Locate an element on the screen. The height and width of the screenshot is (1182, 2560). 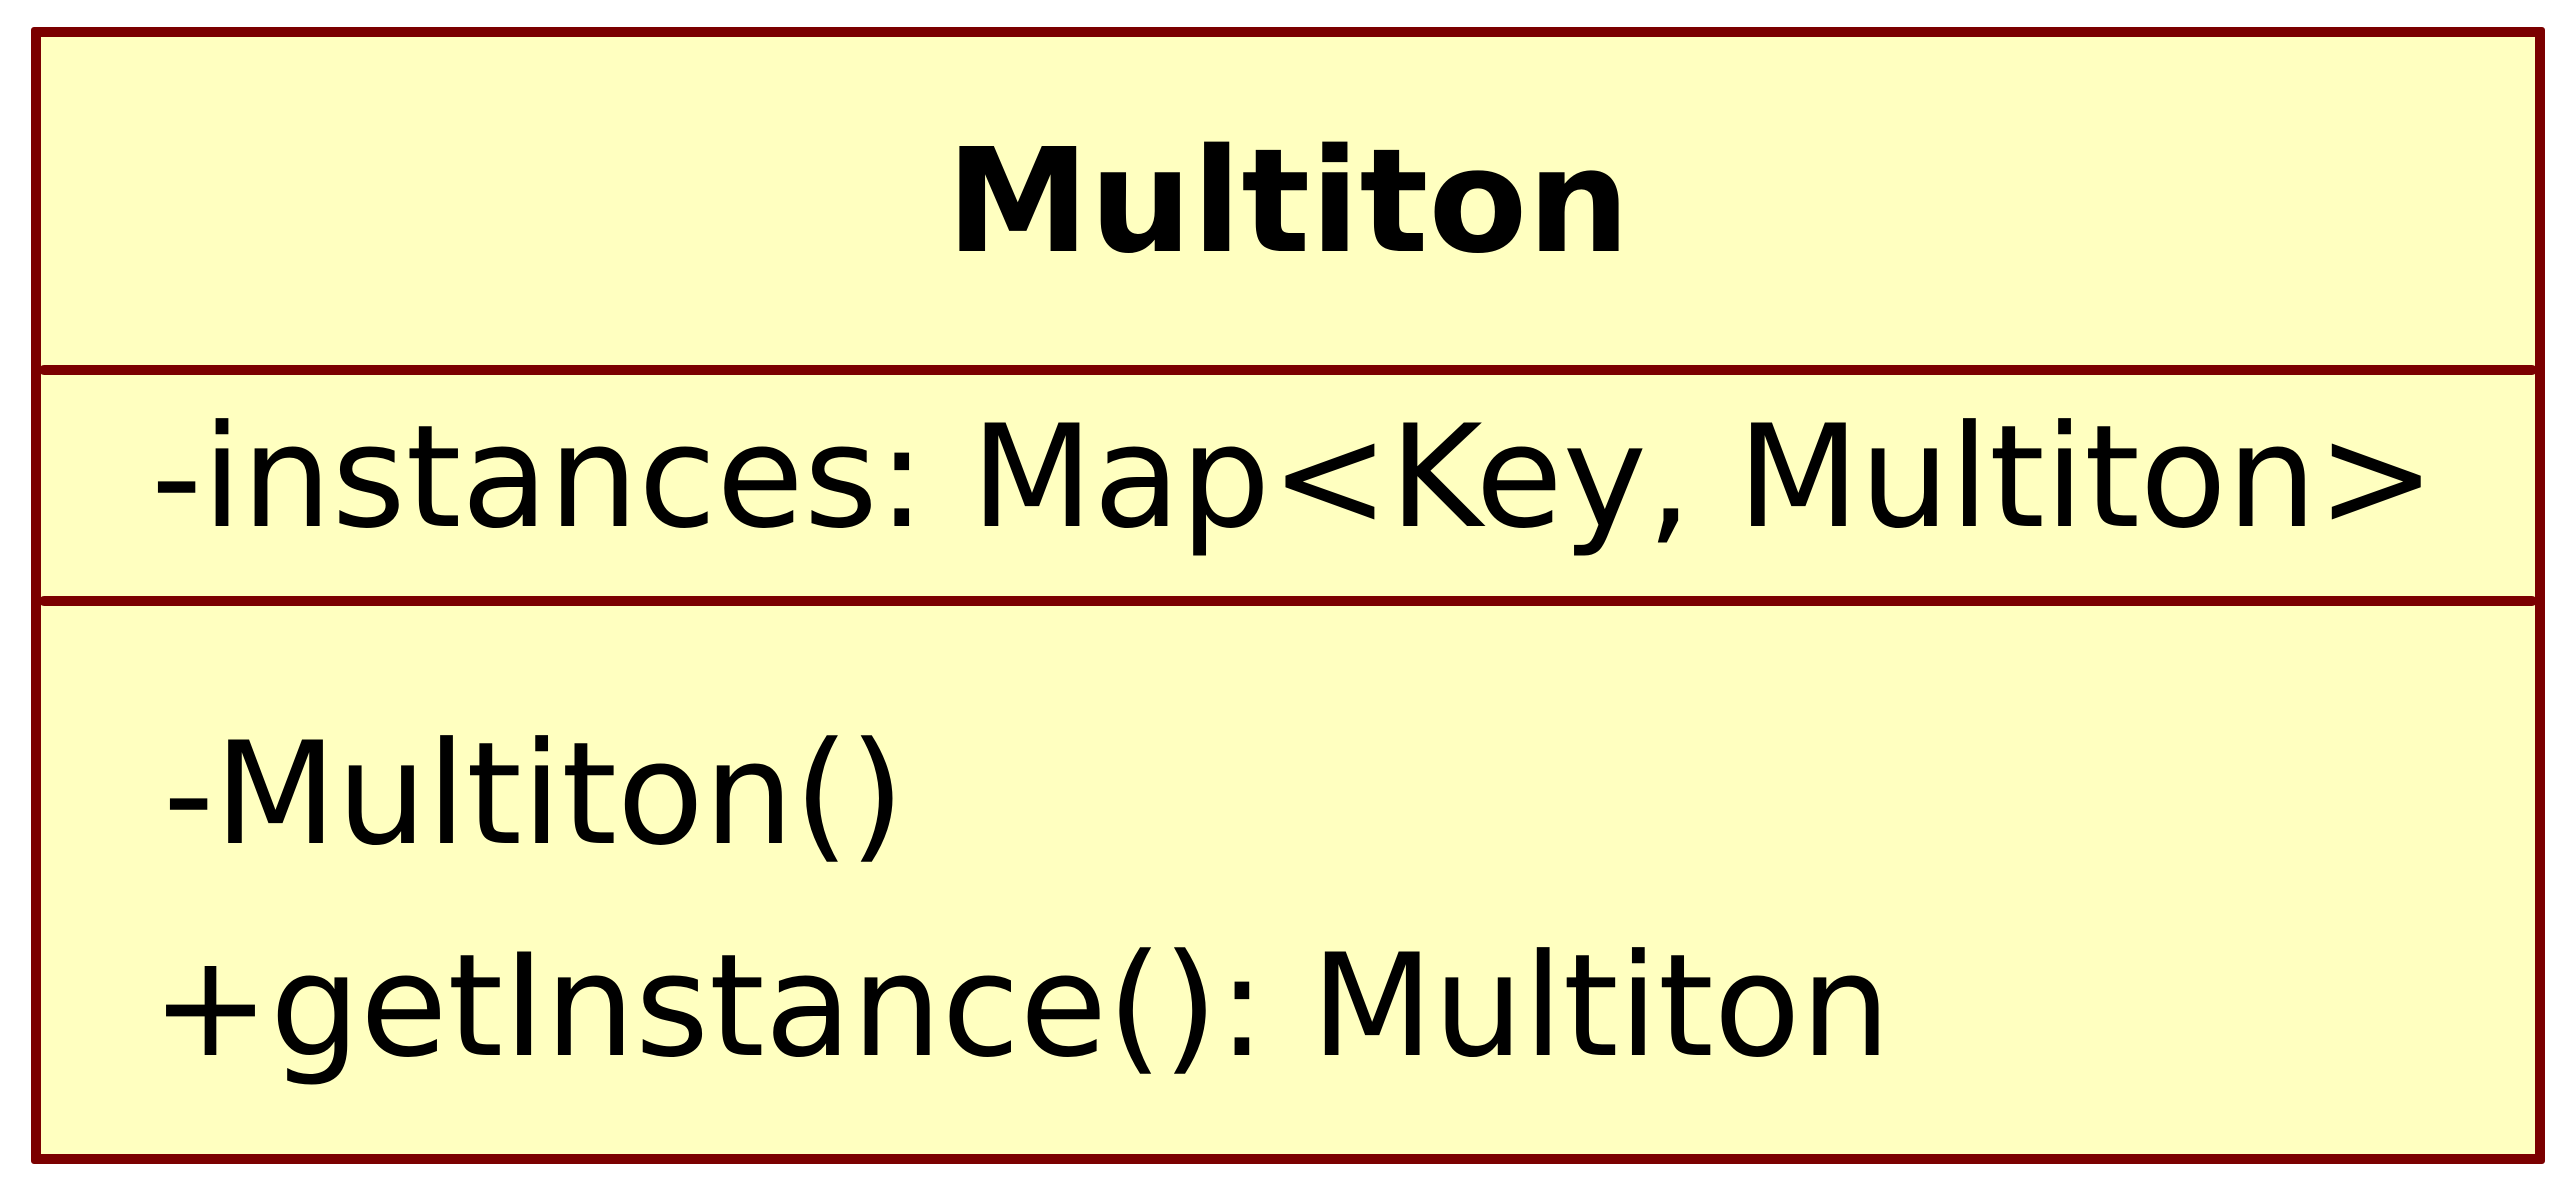
name-attributes-divider is located at coordinates (1288, 370).